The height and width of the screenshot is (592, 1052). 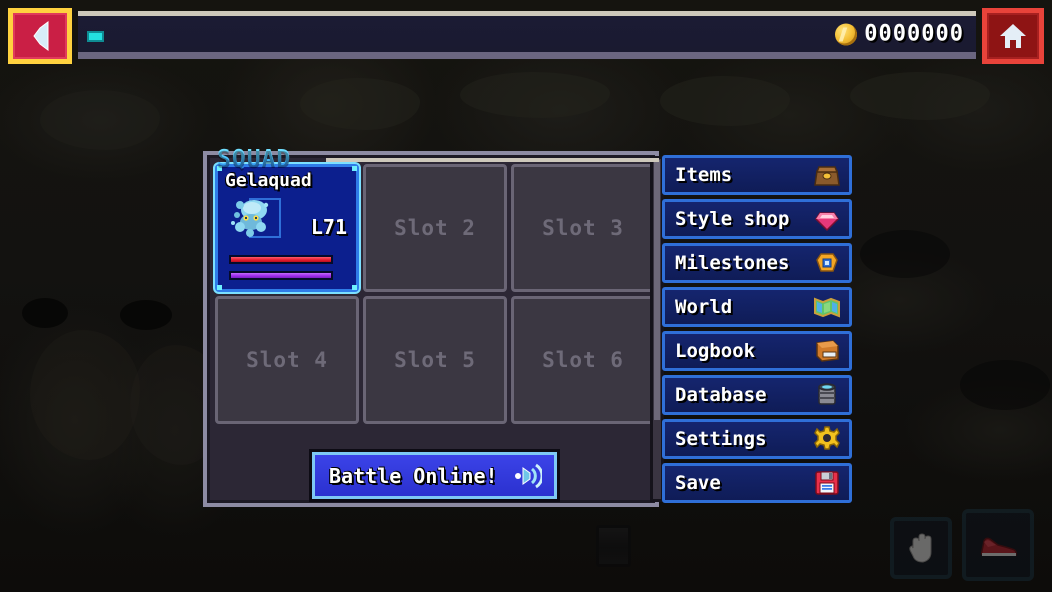 I want to click on hand-button, so click(x=921, y=548).